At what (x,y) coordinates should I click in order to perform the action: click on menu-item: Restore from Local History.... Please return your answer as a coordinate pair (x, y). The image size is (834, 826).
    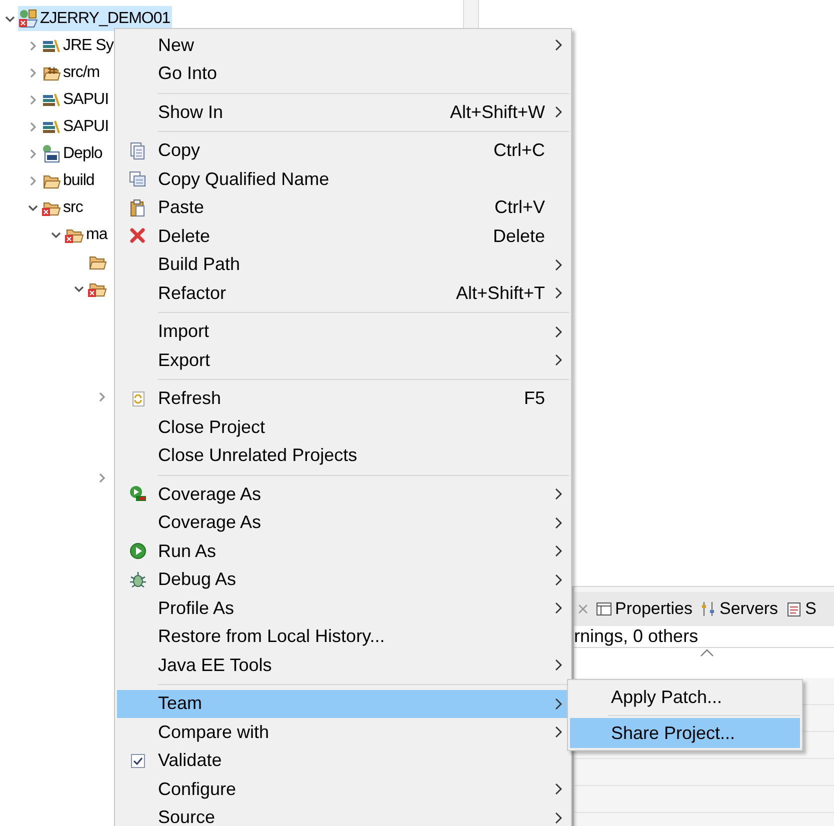
    Looking at the image, I should click on (343, 636).